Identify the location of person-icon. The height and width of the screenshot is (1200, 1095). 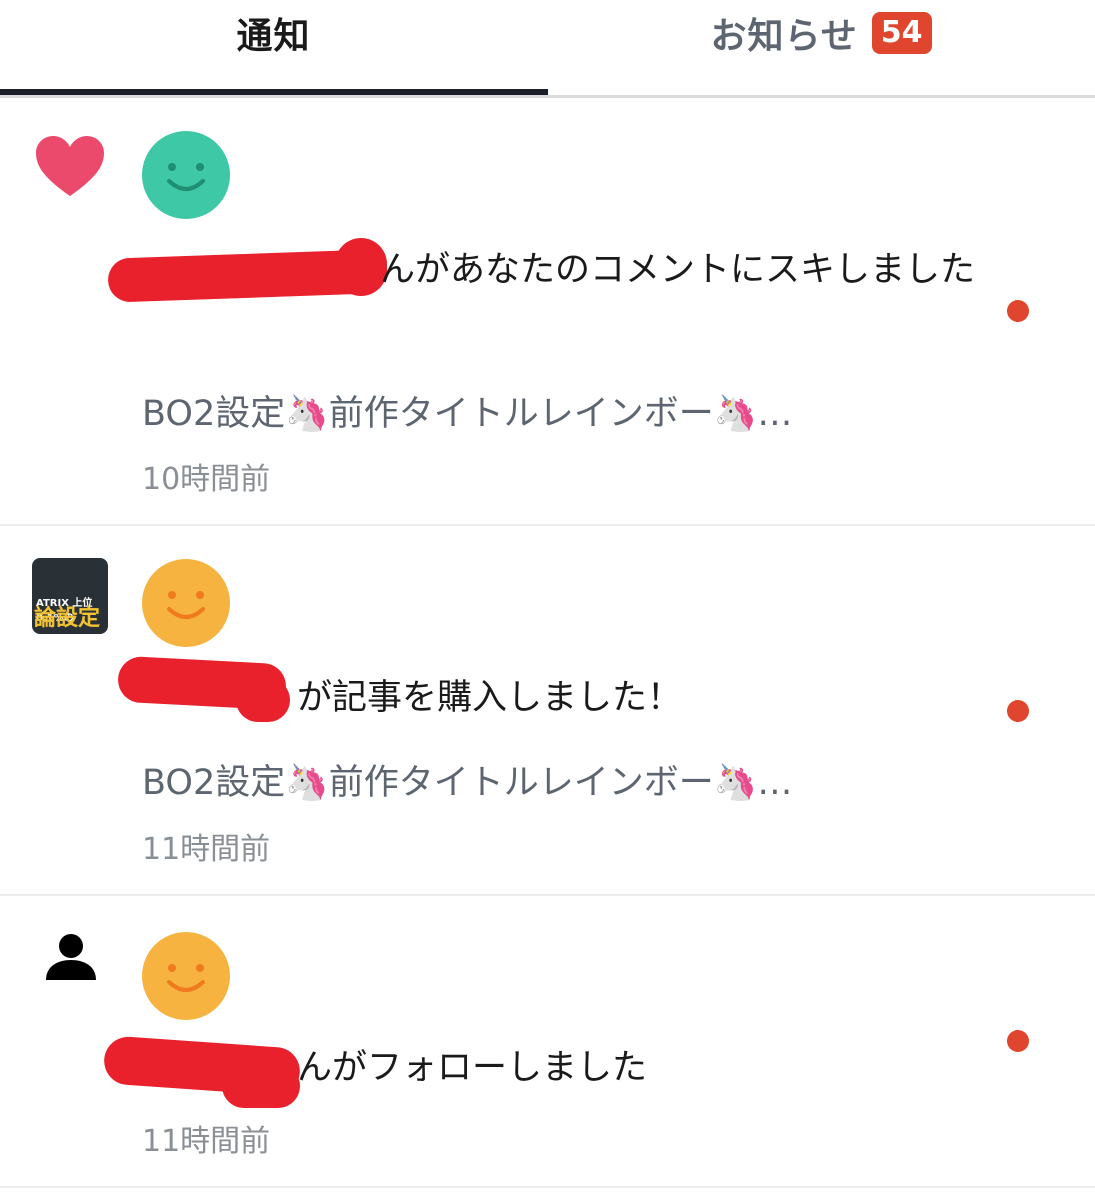
(71, 959).